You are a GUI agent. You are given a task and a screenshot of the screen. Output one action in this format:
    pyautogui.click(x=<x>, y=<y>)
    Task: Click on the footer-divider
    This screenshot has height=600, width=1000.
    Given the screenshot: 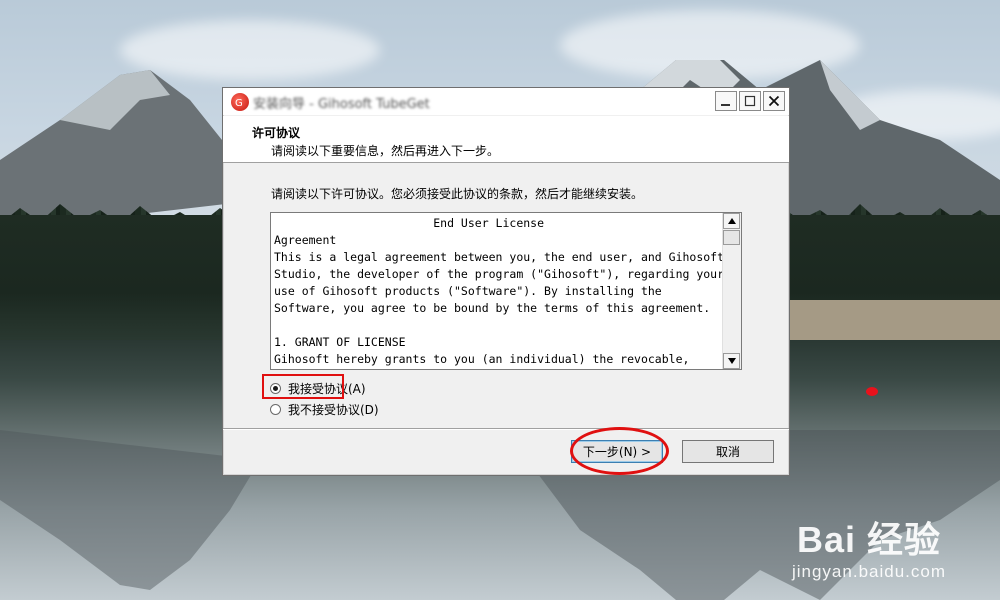 What is the action you would take?
    pyautogui.click(x=506, y=429)
    